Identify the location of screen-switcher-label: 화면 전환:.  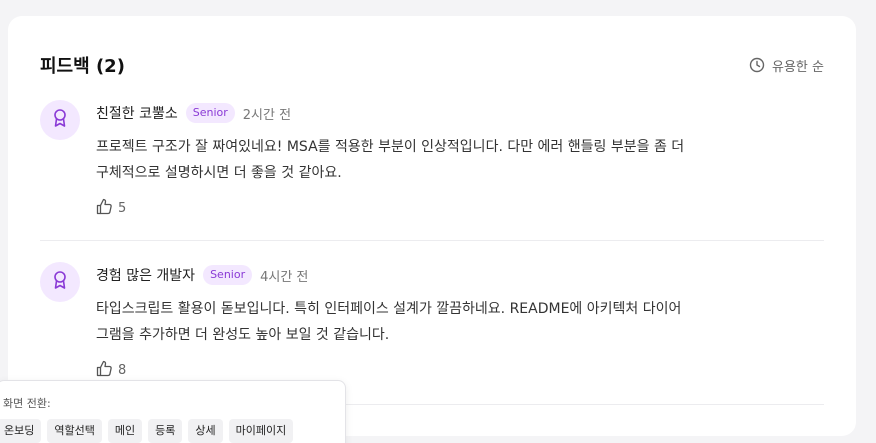
(27, 403).